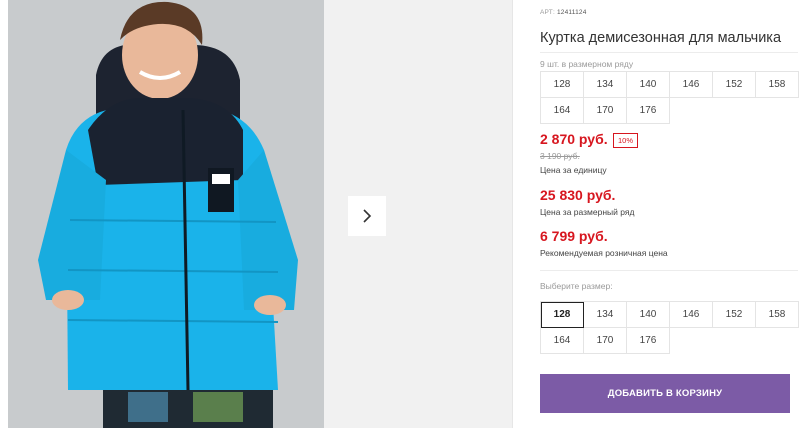  What do you see at coordinates (587, 64) in the screenshot?
I see `size-run-label: 9 шт. в размерном ряду` at bounding box center [587, 64].